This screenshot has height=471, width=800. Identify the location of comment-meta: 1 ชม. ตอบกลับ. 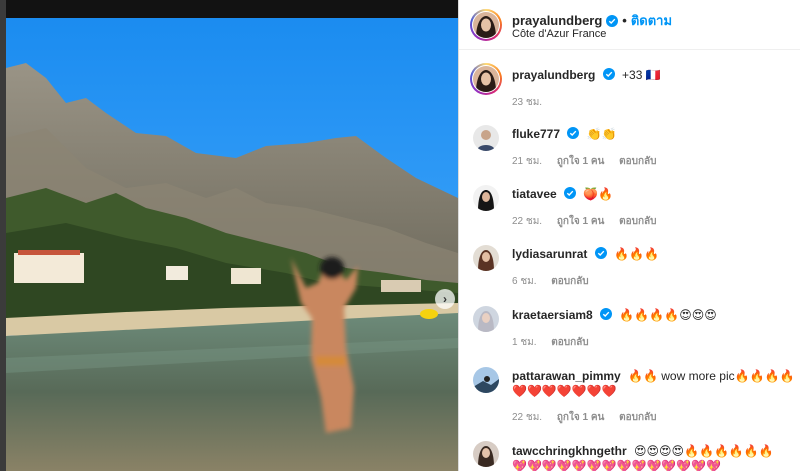
(556, 342).